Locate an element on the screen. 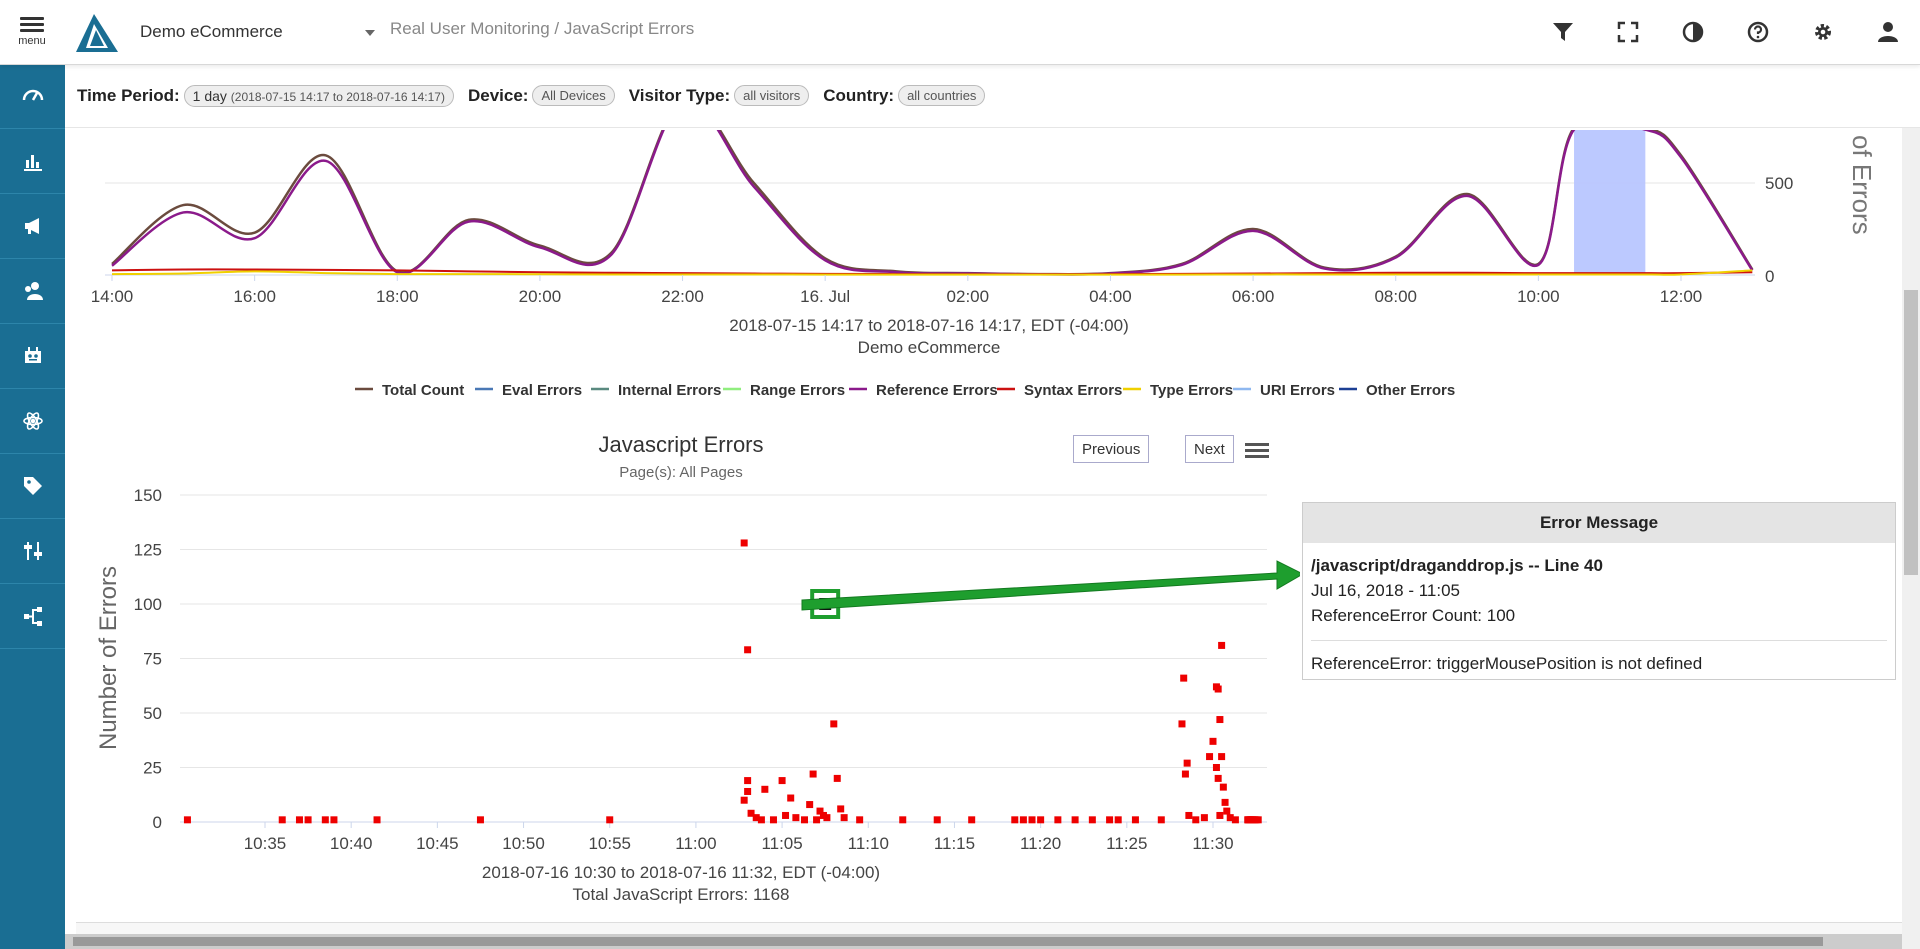  sidebar-item-charts is located at coordinates (32, 161).